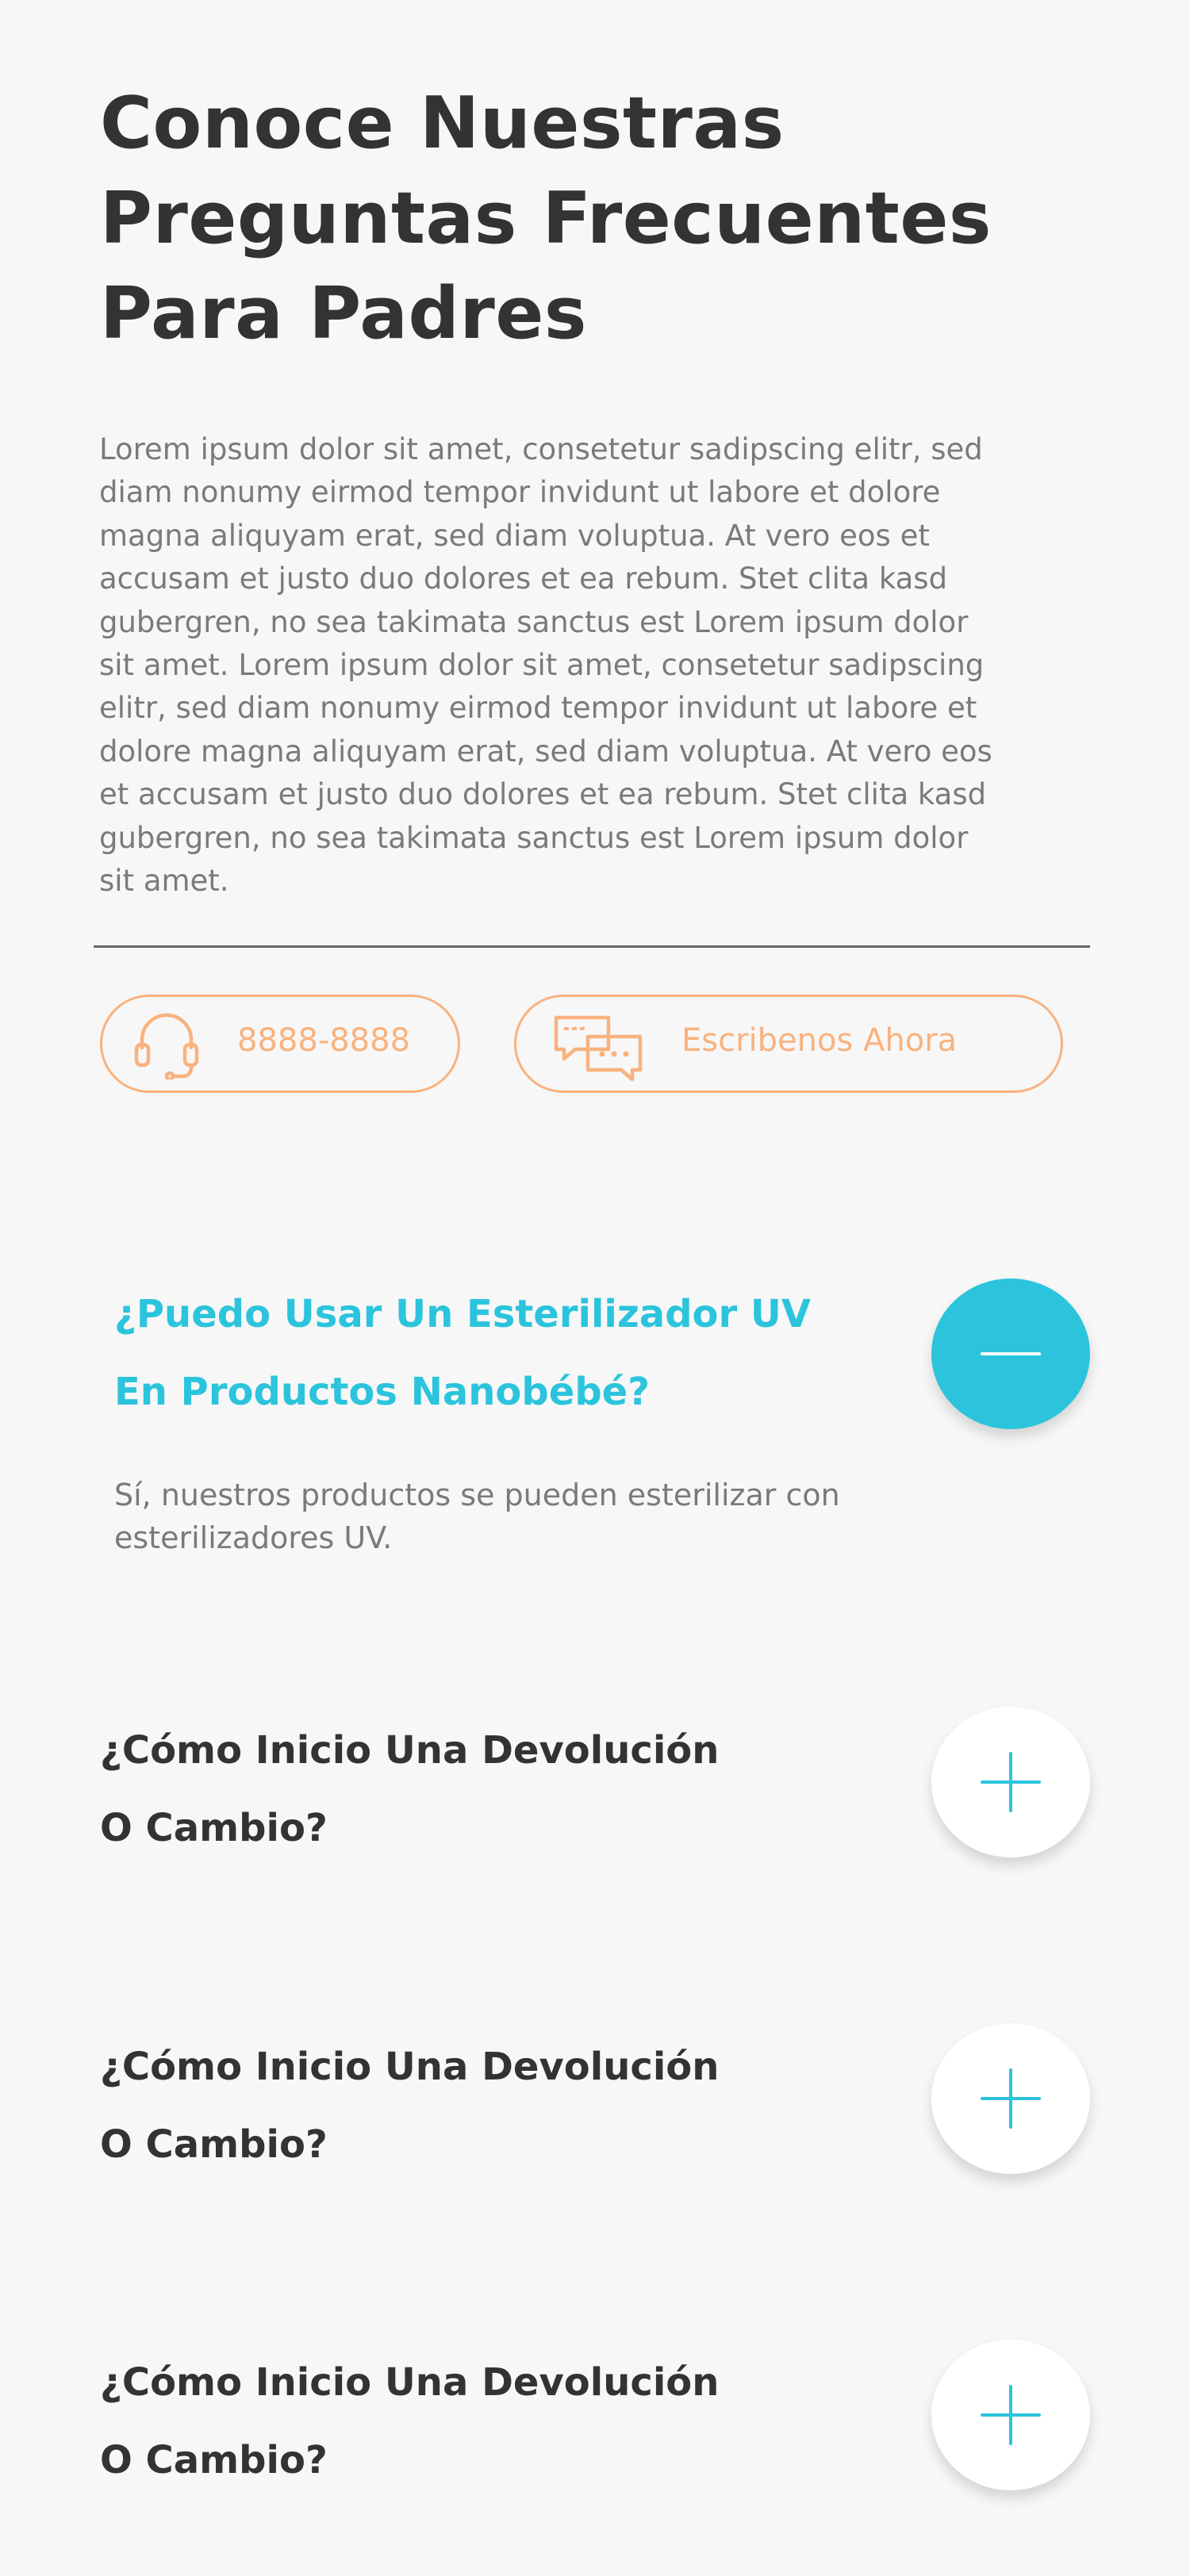 The image size is (1190, 2576). Describe the element at coordinates (592, 947) in the screenshot. I see `section-divider` at that location.